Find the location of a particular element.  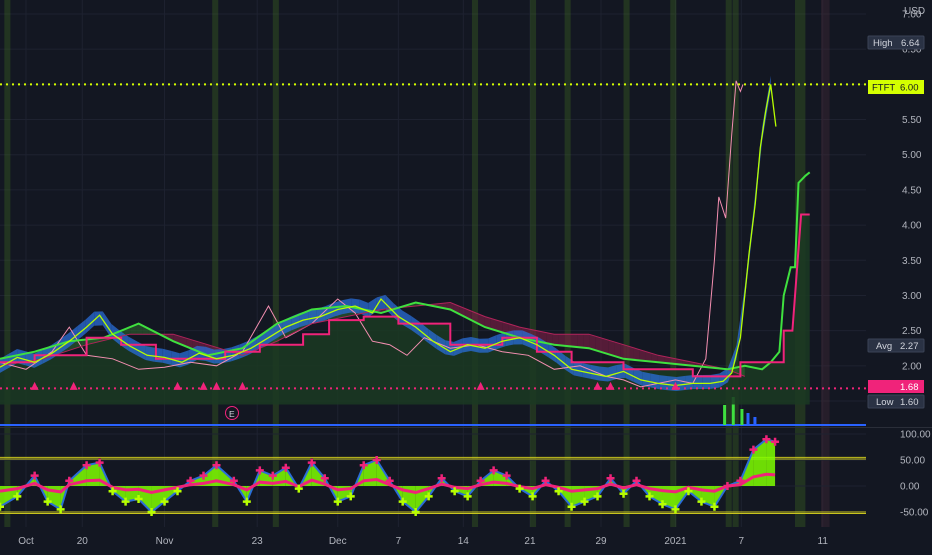

x-tick-label: 20 is located at coordinates (83, 541).